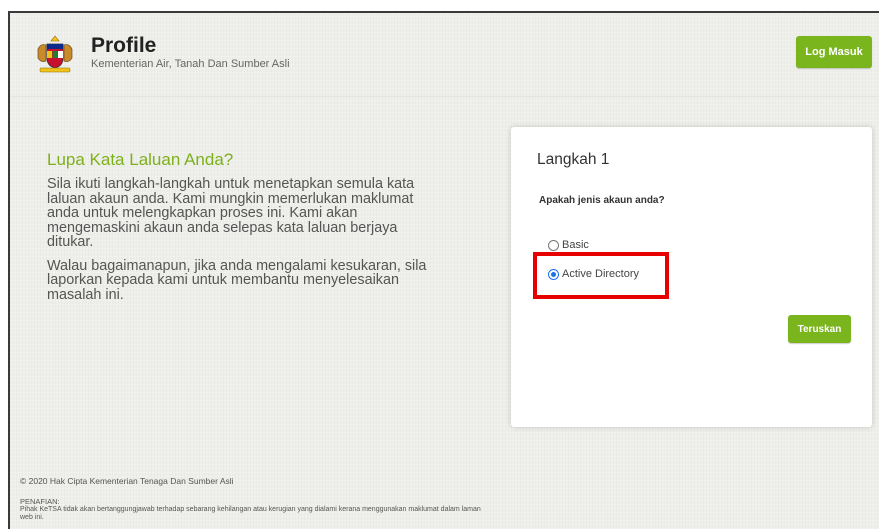  What do you see at coordinates (444, 96) in the screenshot?
I see `header-divider` at bounding box center [444, 96].